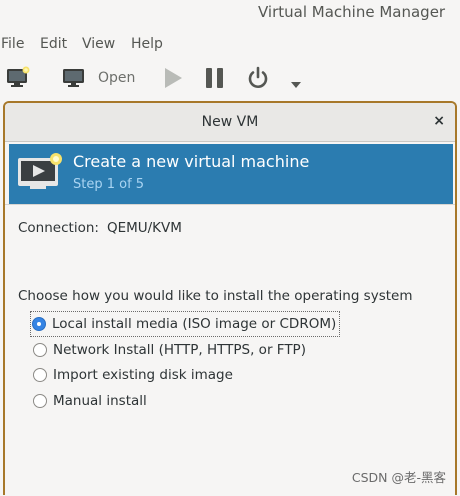  I want to click on close-button: ×, so click(439, 121).